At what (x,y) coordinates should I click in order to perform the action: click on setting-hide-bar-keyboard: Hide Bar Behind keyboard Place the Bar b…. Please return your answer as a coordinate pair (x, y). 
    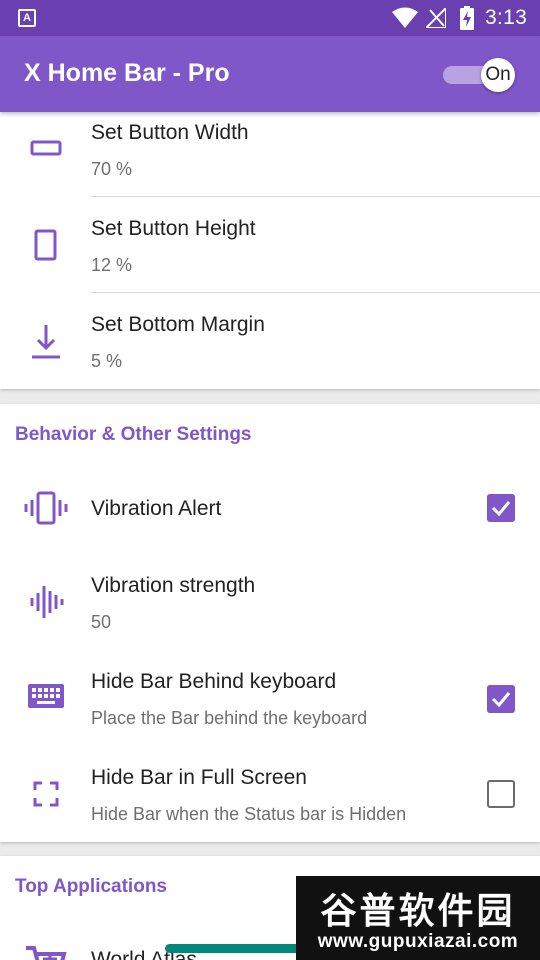
    Looking at the image, I should click on (270, 694).